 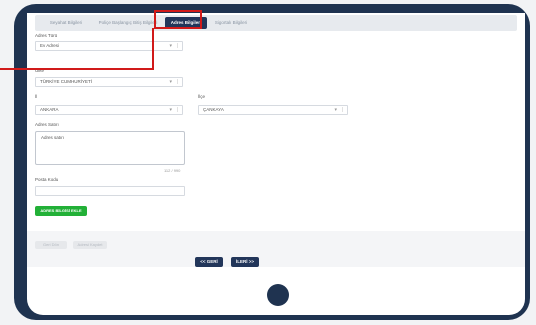 What do you see at coordinates (49, 109) in the screenshot?
I see `city-value: ANKARA` at bounding box center [49, 109].